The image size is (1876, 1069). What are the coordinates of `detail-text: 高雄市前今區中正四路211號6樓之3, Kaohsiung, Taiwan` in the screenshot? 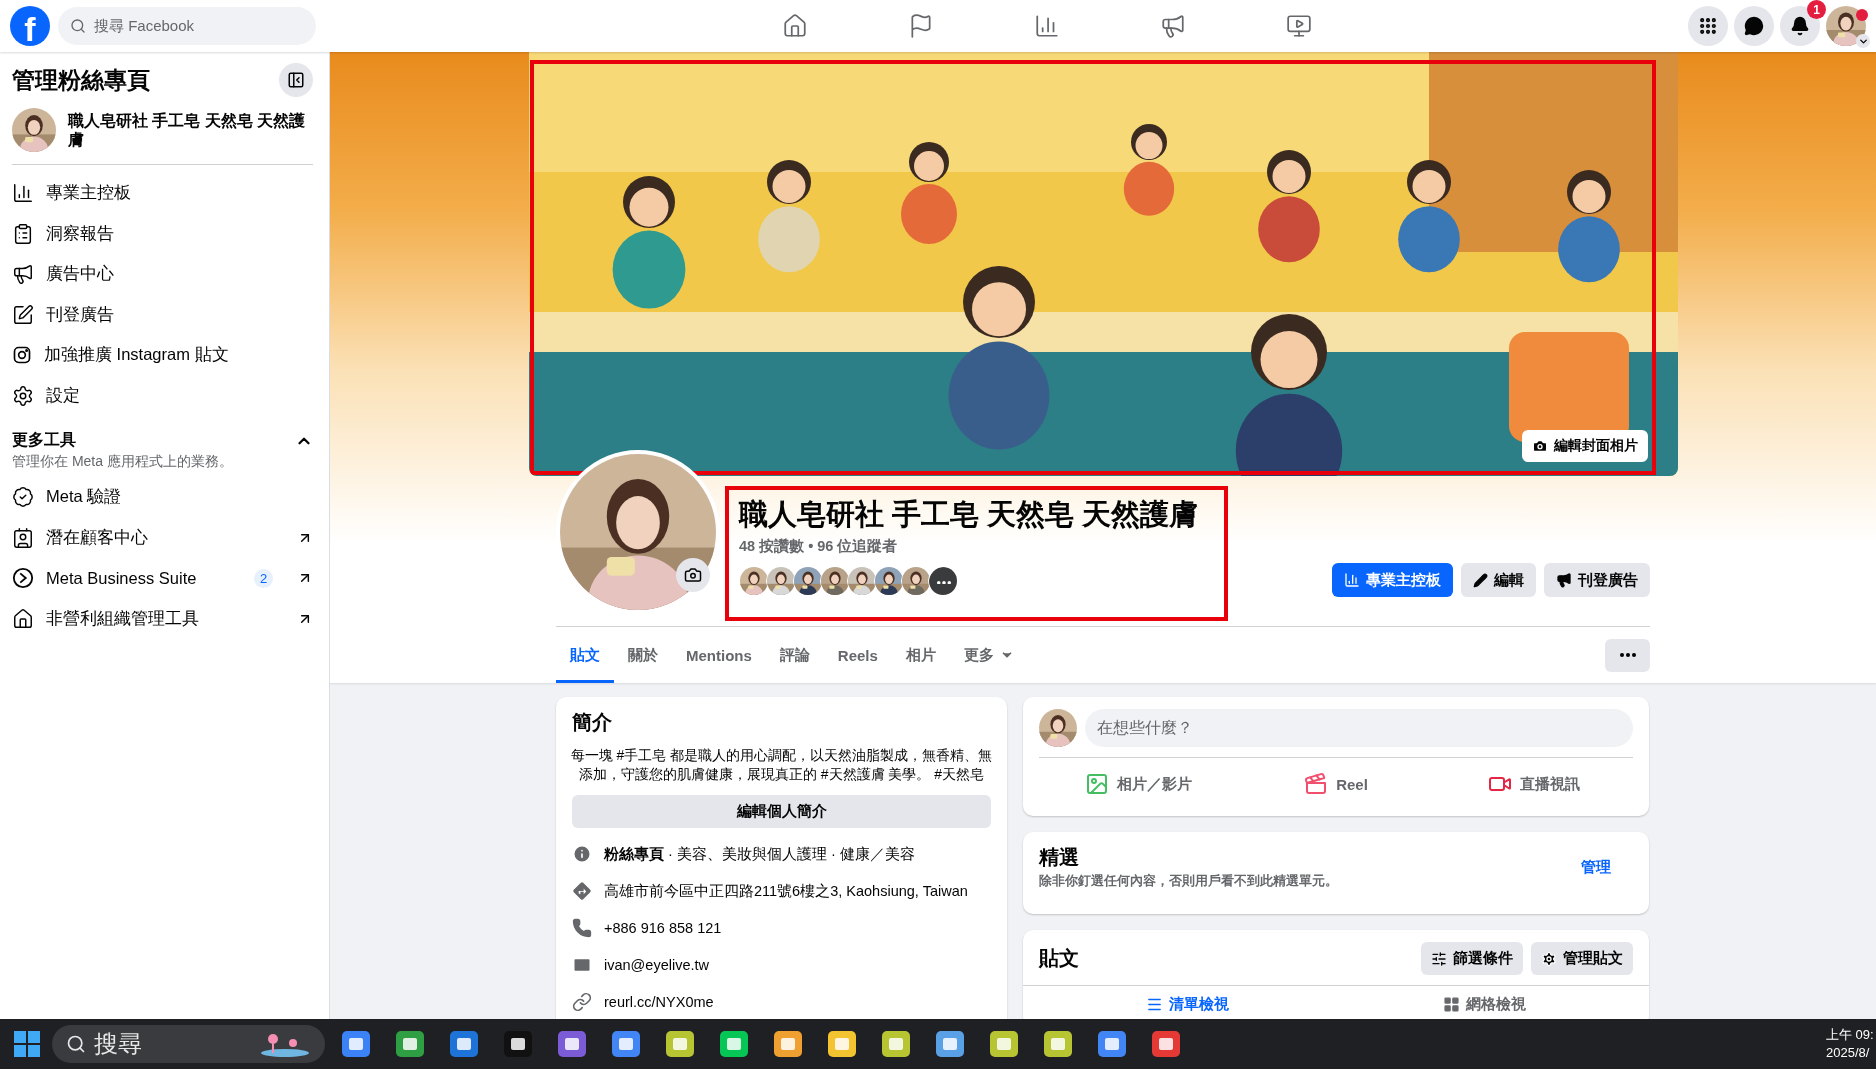 It's located at (786, 891).